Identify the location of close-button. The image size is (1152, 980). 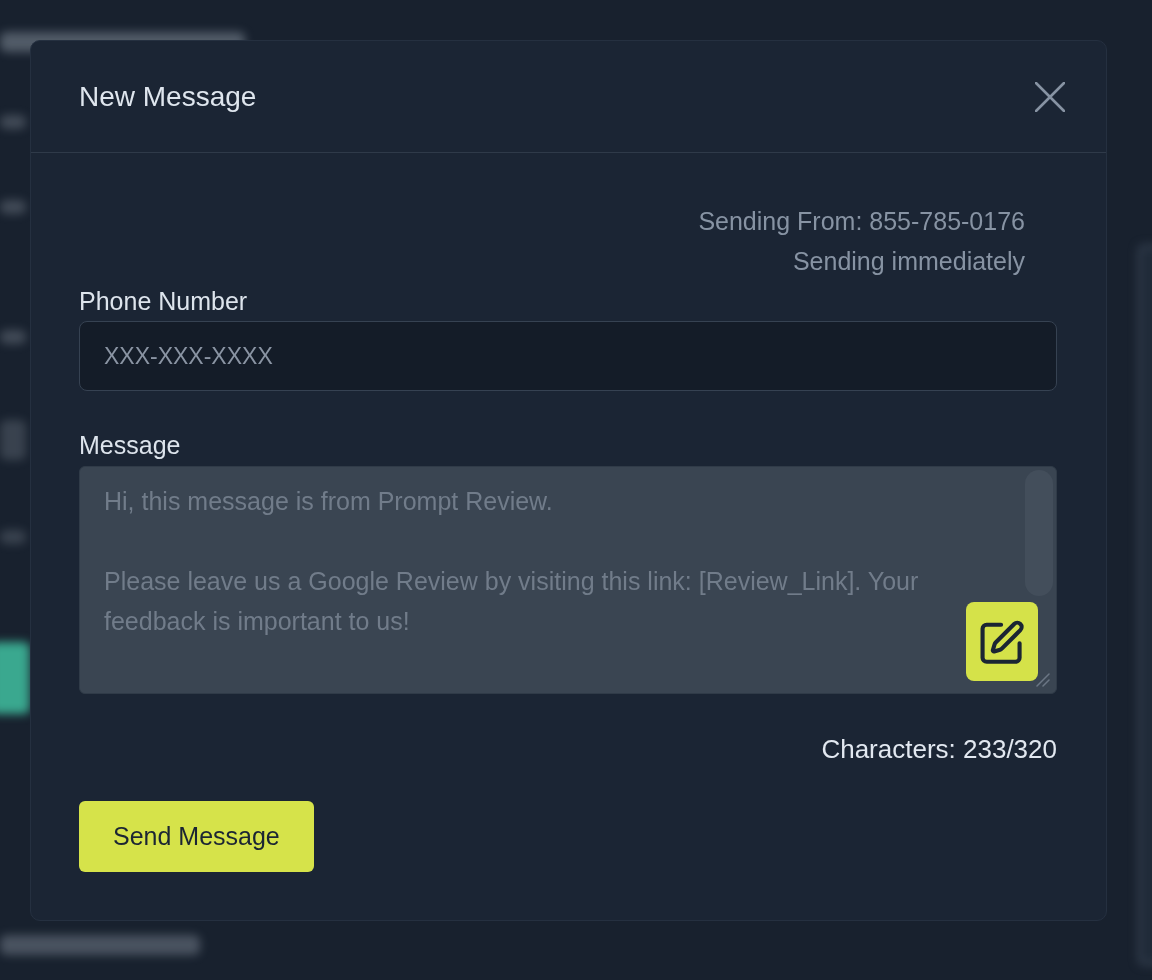
(1050, 96).